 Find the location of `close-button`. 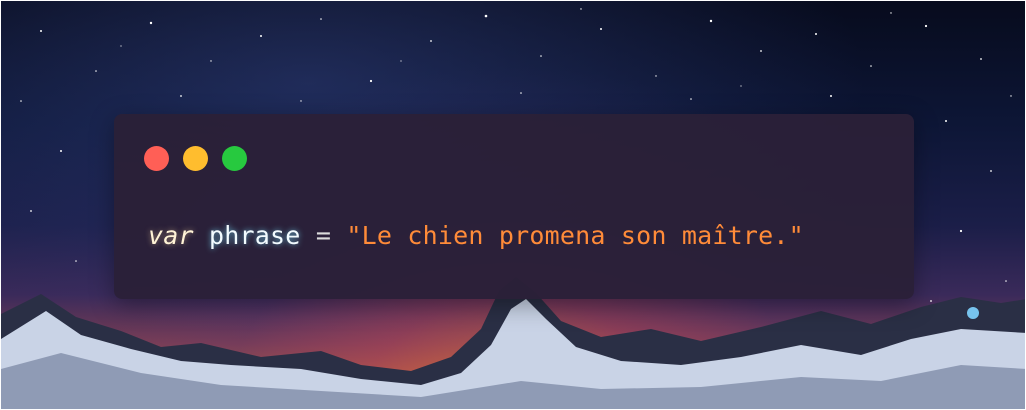

close-button is located at coordinates (156, 158).